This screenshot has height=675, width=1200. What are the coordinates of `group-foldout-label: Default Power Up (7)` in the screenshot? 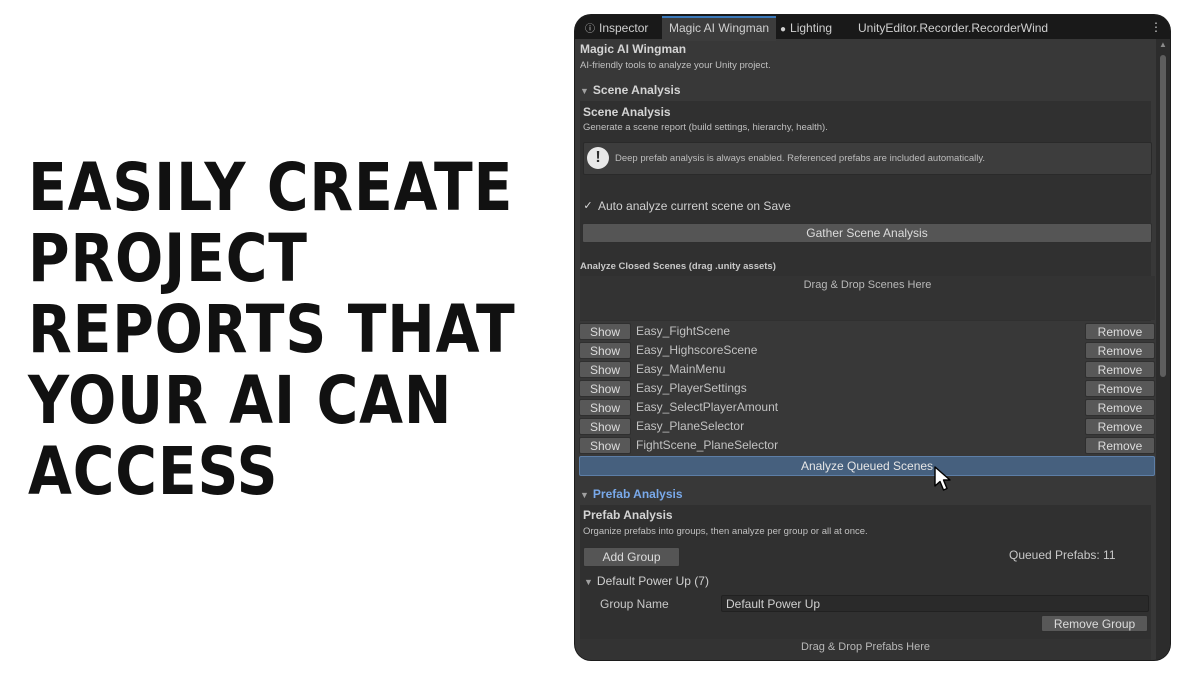 It's located at (652, 581).